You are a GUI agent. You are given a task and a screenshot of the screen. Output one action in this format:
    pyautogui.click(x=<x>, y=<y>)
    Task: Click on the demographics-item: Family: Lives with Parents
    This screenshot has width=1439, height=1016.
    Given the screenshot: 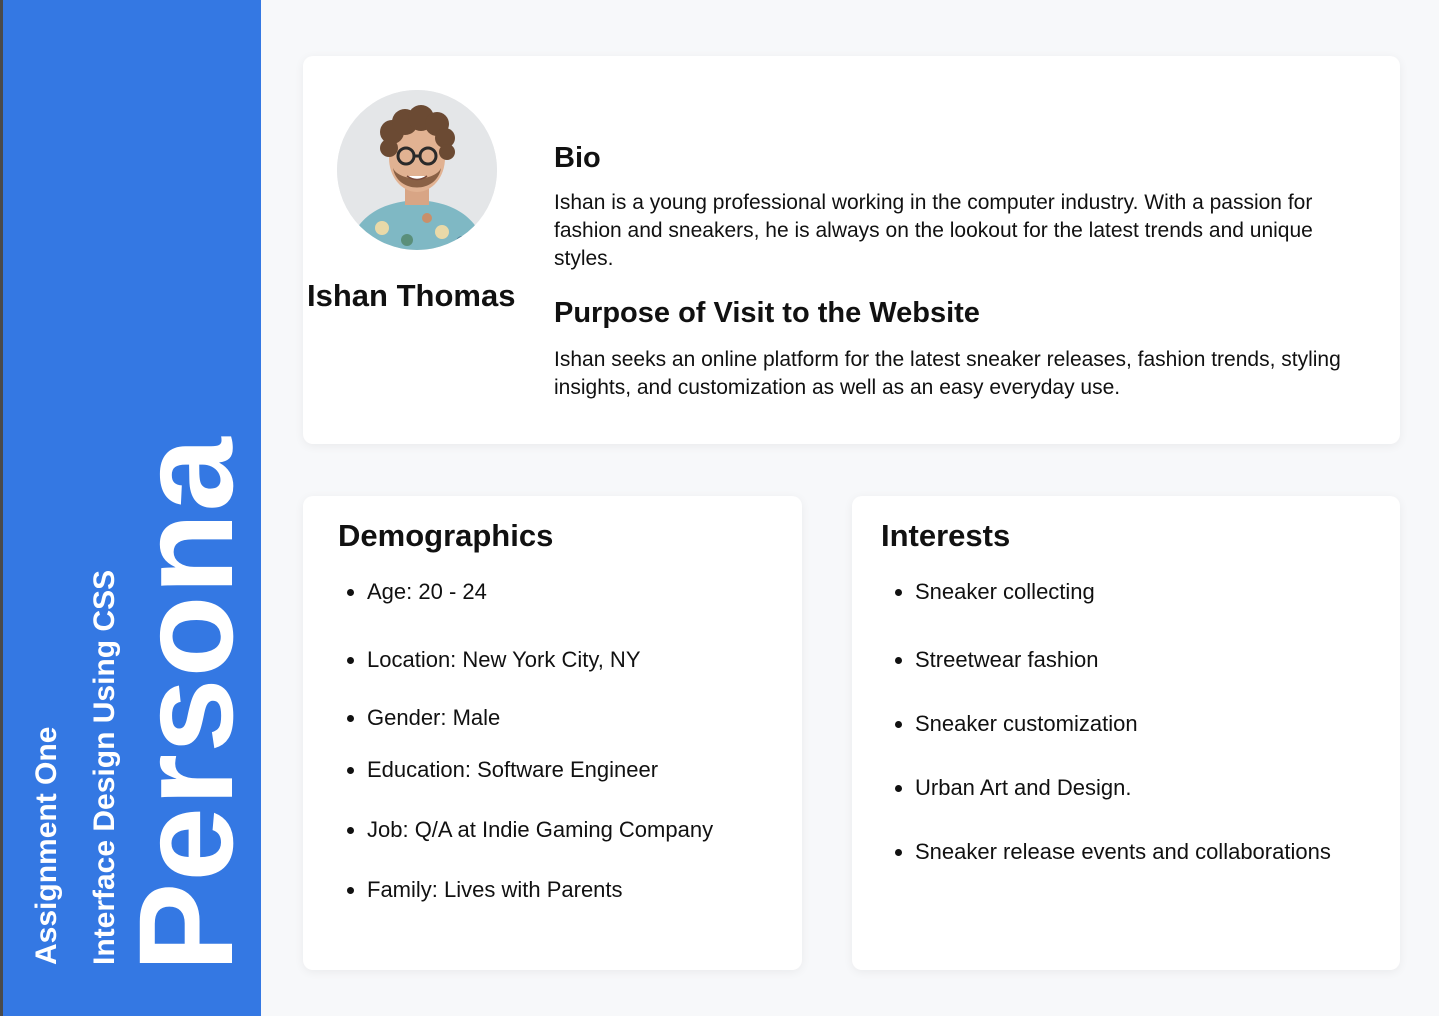 What is the action you would take?
    pyautogui.click(x=485, y=890)
    